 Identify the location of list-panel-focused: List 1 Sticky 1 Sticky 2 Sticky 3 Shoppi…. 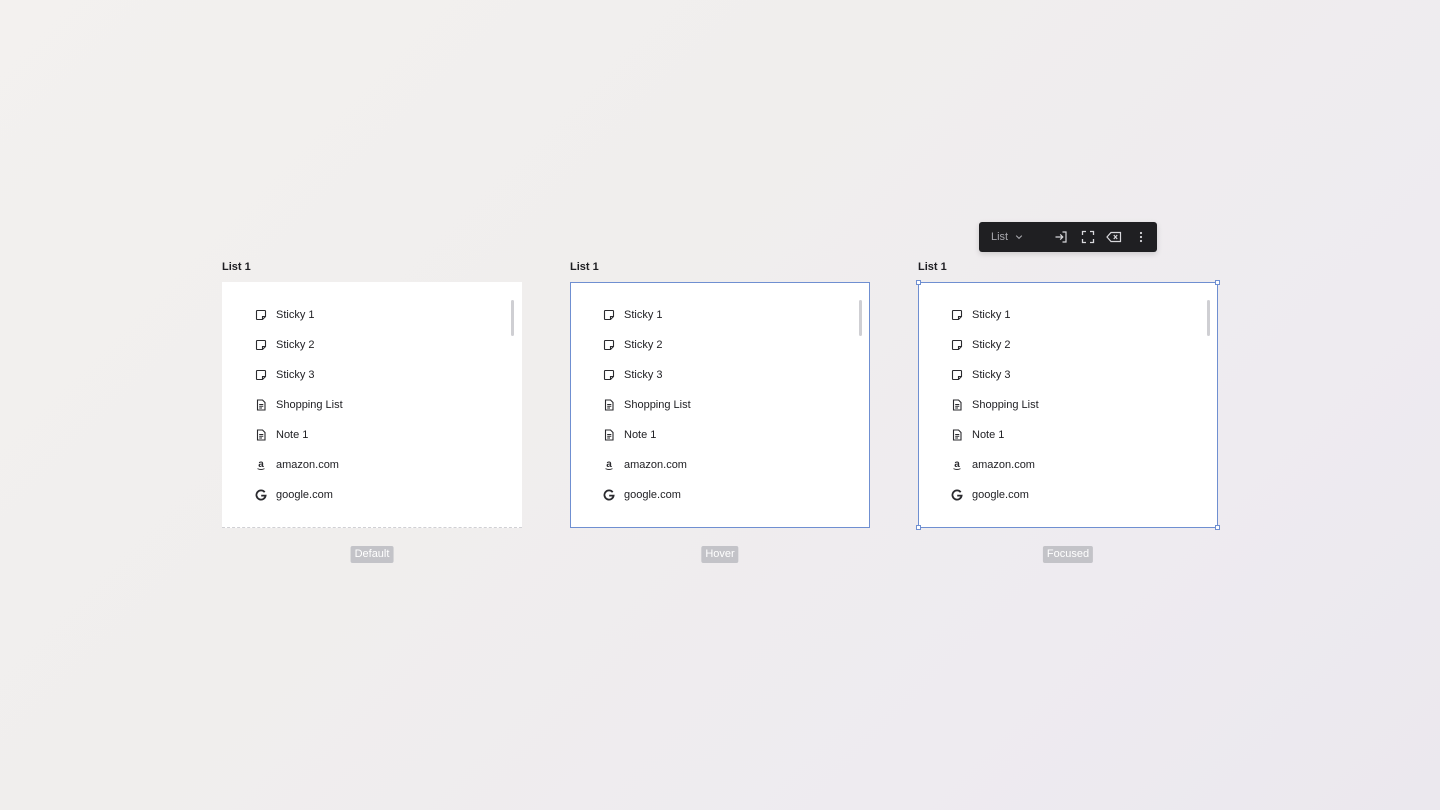
(1068, 394).